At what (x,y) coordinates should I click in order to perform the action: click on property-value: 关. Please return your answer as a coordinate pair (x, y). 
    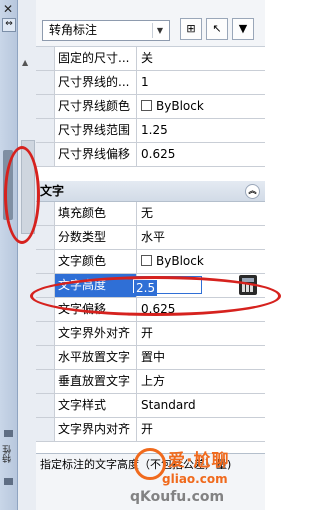
    Looking at the image, I should click on (201, 58).